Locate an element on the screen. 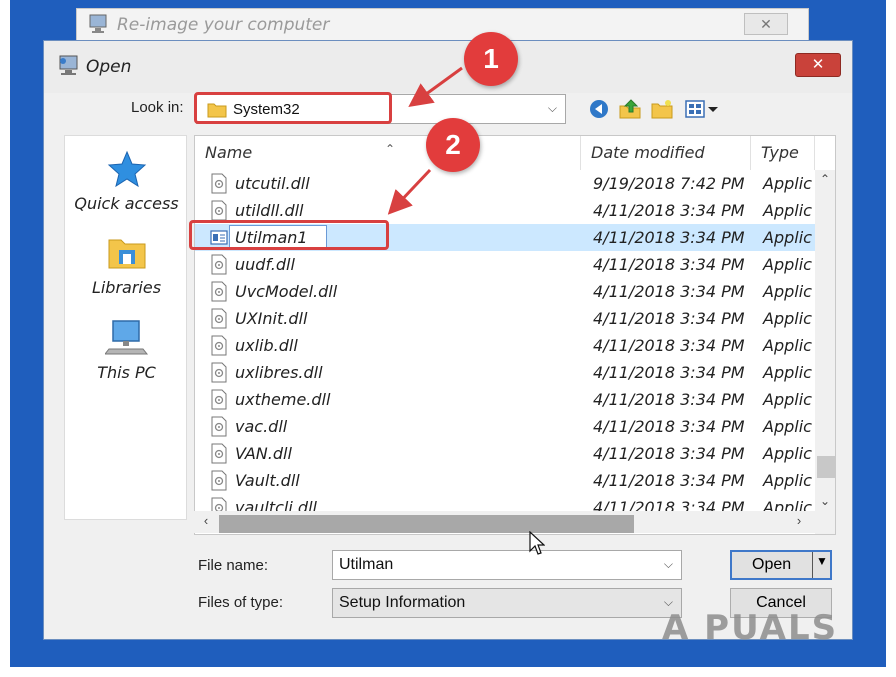 Image resolution: width=896 pixels, height=677 pixels. arrow-to-look-in is located at coordinates (435, 87).